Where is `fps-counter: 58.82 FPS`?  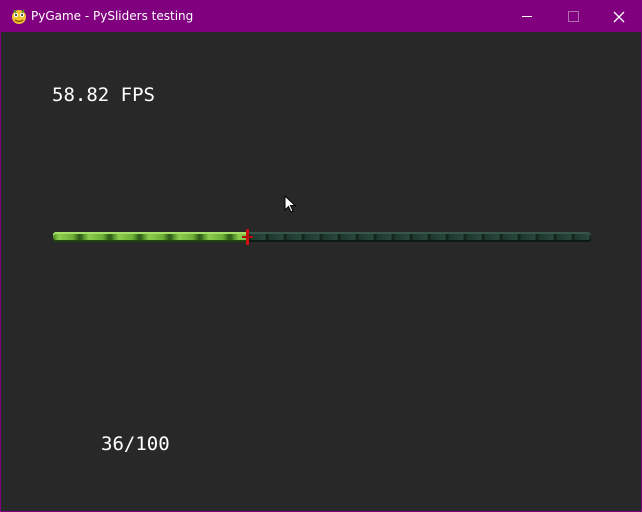 fps-counter: 58.82 FPS is located at coordinates (103, 95).